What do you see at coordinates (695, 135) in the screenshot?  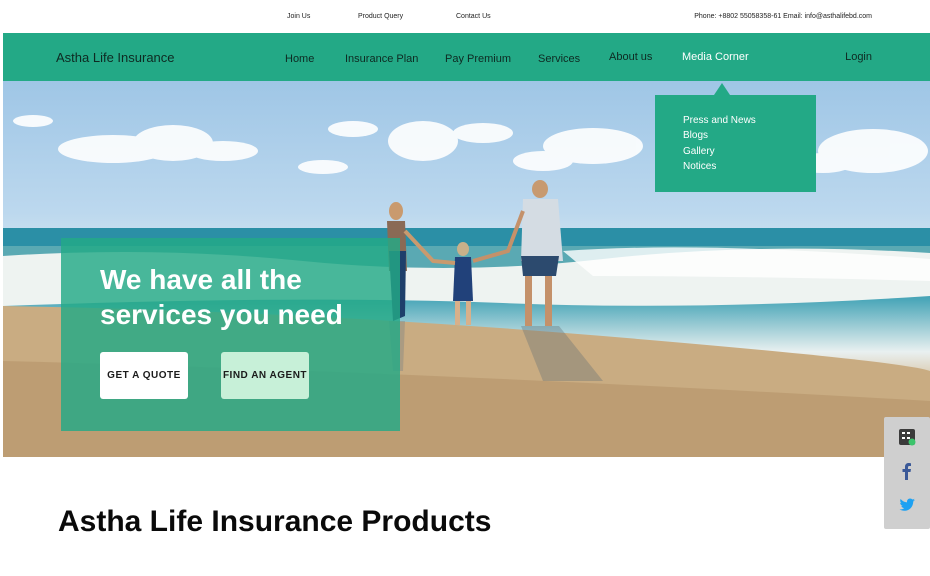 I see `dropdown-item-blogs: Blogs` at bounding box center [695, 135].